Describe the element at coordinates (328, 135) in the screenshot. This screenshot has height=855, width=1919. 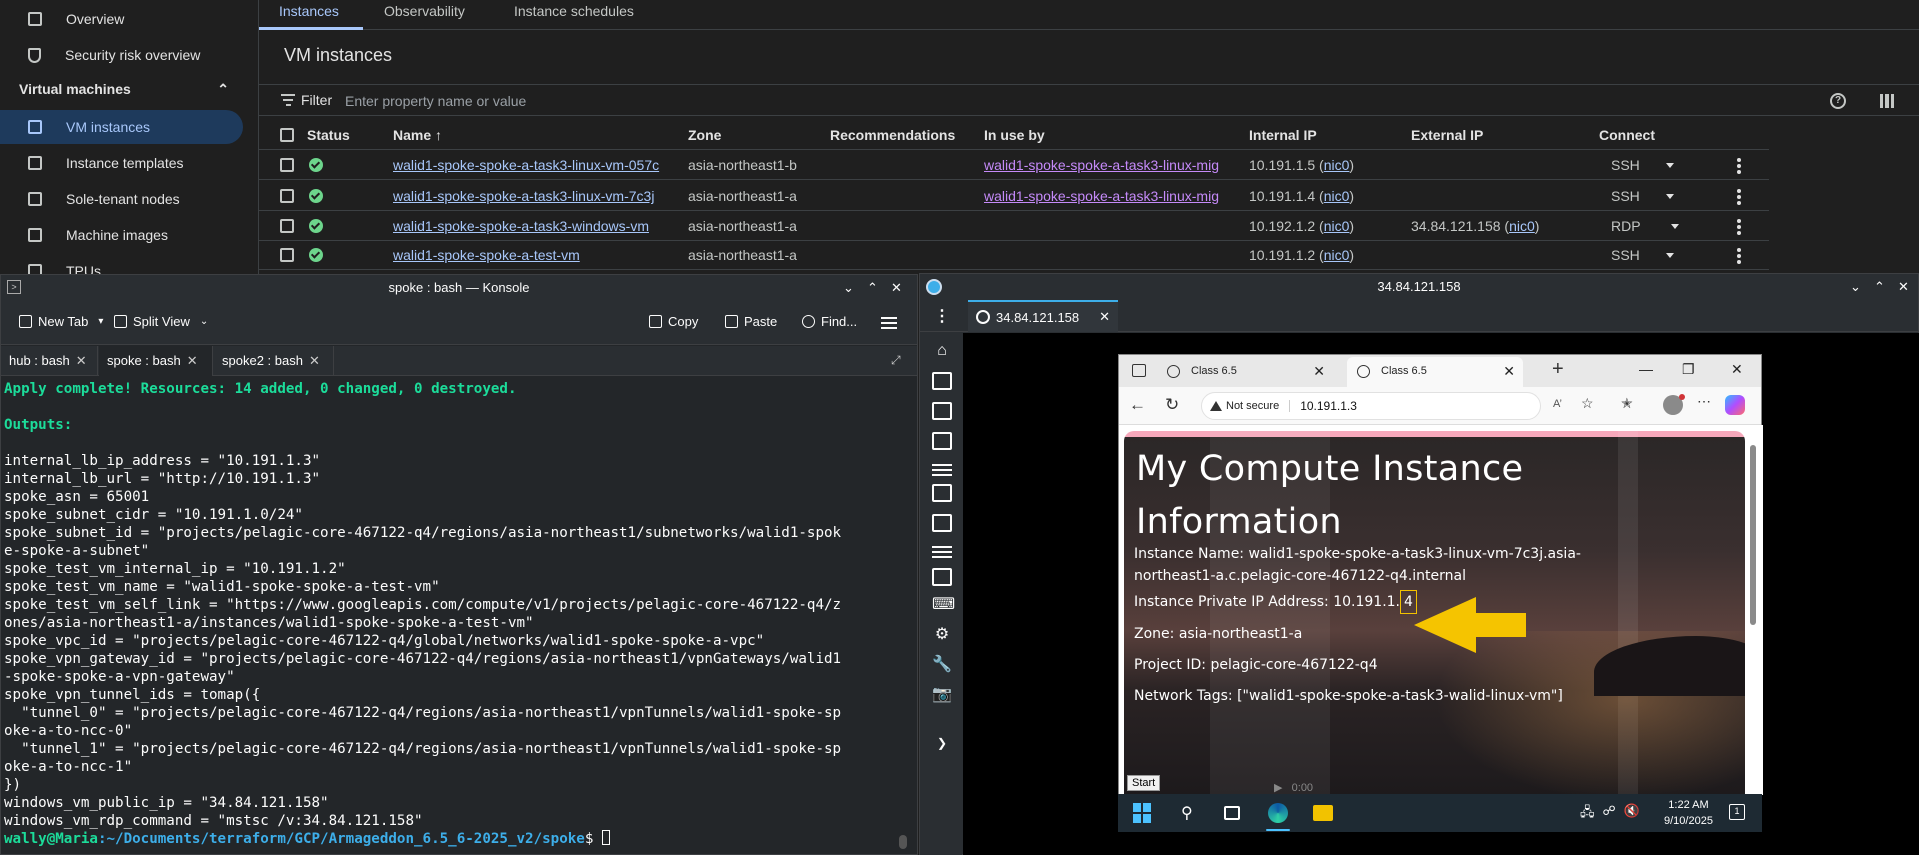
I see `column-header-status: Status` at that location.